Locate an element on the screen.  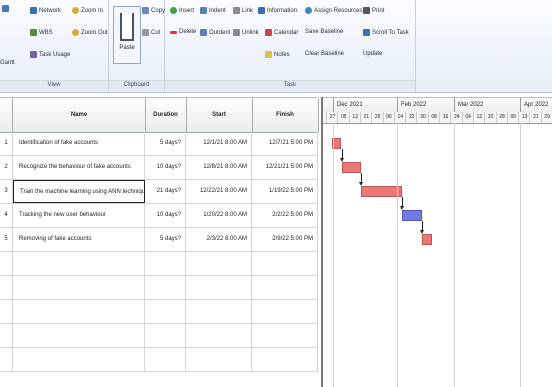
outdent-button: Outdent is located at coordinates (215, 32).